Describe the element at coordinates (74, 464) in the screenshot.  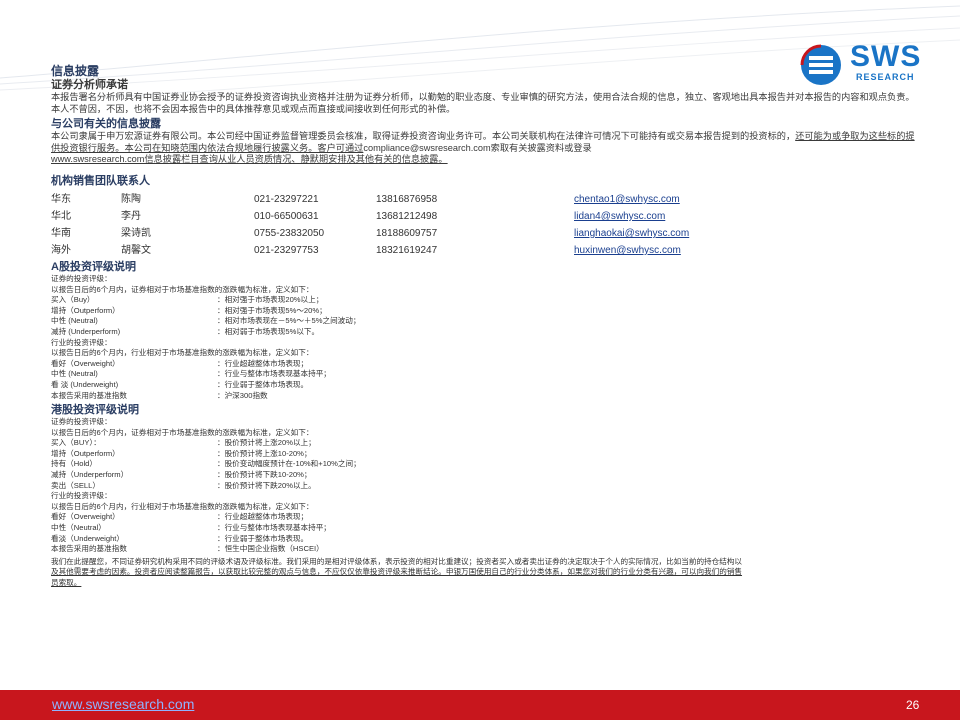
I see `rating-name: 持有（Hold）` at that location.